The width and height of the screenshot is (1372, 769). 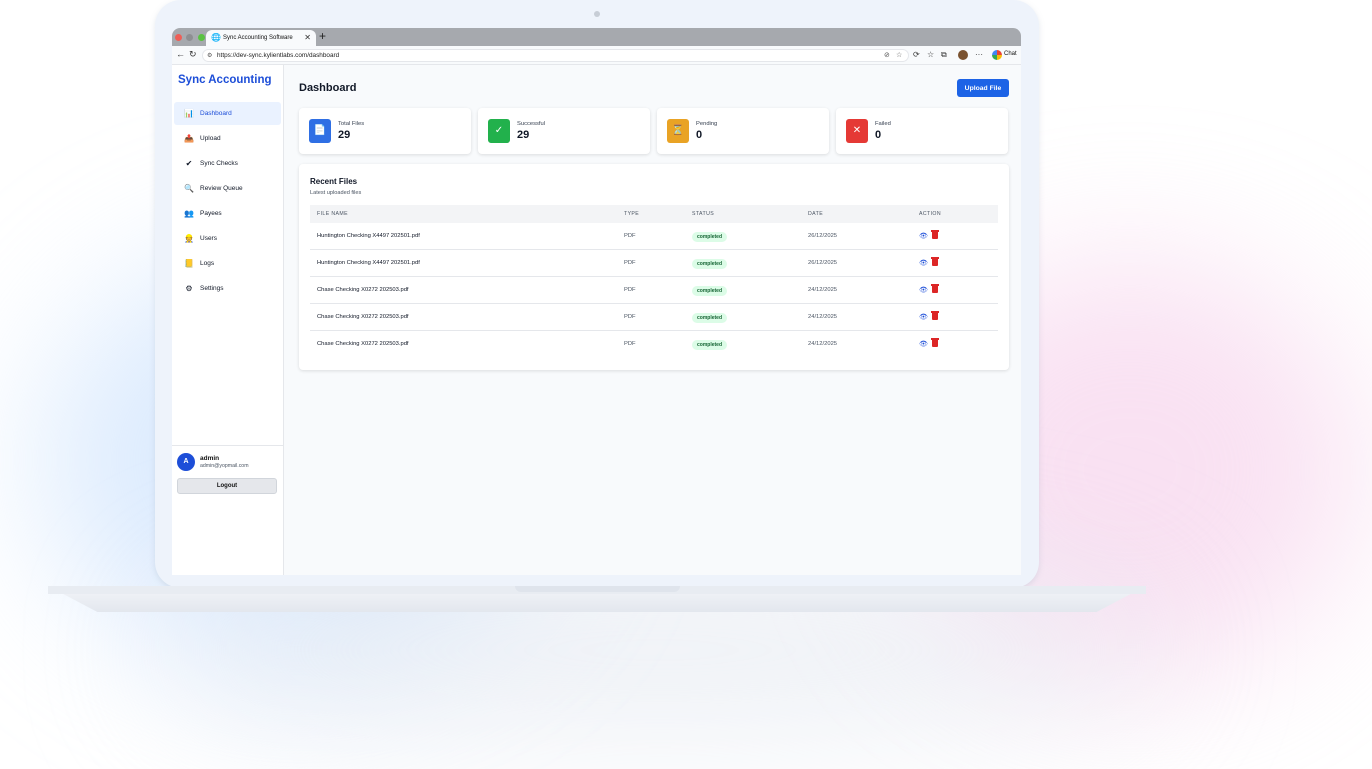 What do you see at coordinates (1010, 54) in the screenshot?
I see `chat-label: Chat` at bounding box center [1010, 54].